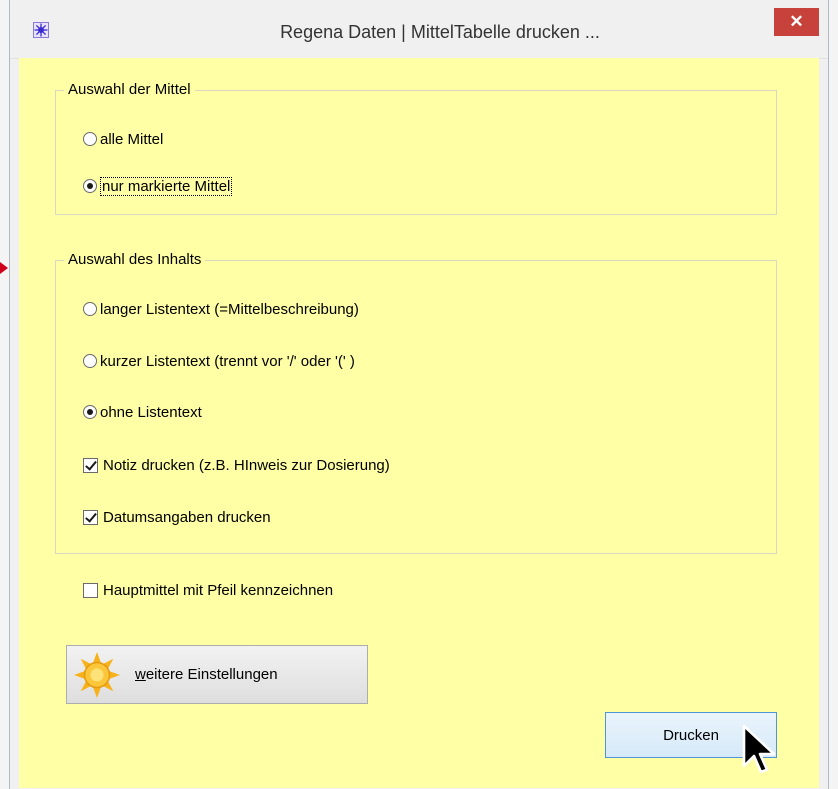 The width and height of the screenshot is (838, 789). I want to click on radio-ohne-listentext: ohne Listentext, so click(142, 412).